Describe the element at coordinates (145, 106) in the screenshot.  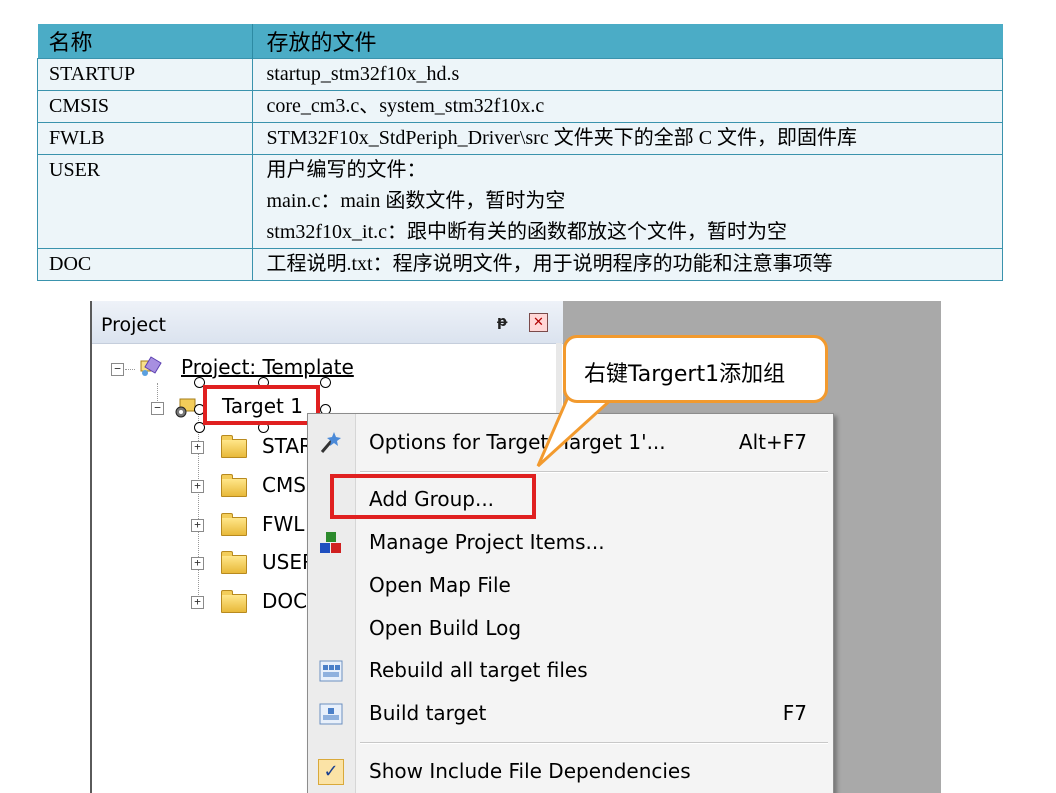
I see `row-name: CMSIS` at that location.